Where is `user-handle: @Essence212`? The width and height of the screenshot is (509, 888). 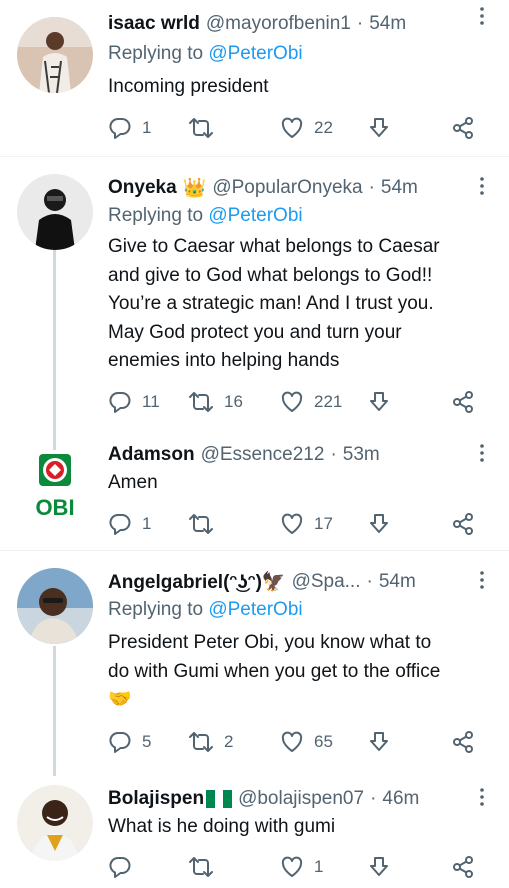 user-handle: @Essence212 is located at coordinates (263, 455).